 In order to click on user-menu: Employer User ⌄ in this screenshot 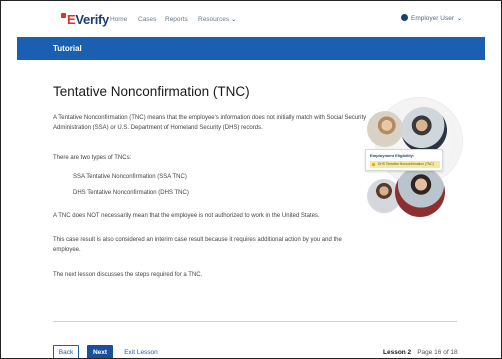, I will do `click(431, 18)`.